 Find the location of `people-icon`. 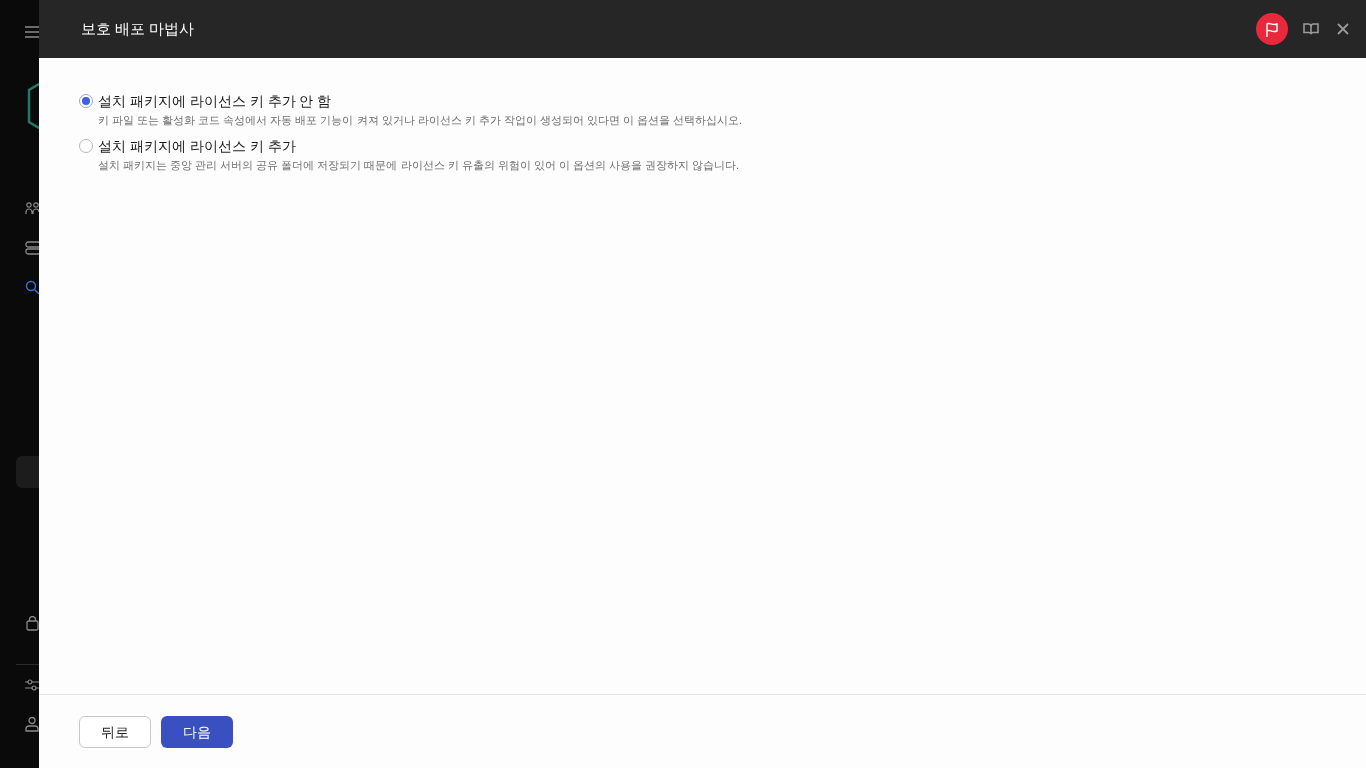

people-icon is located at coordinates (32, 208).